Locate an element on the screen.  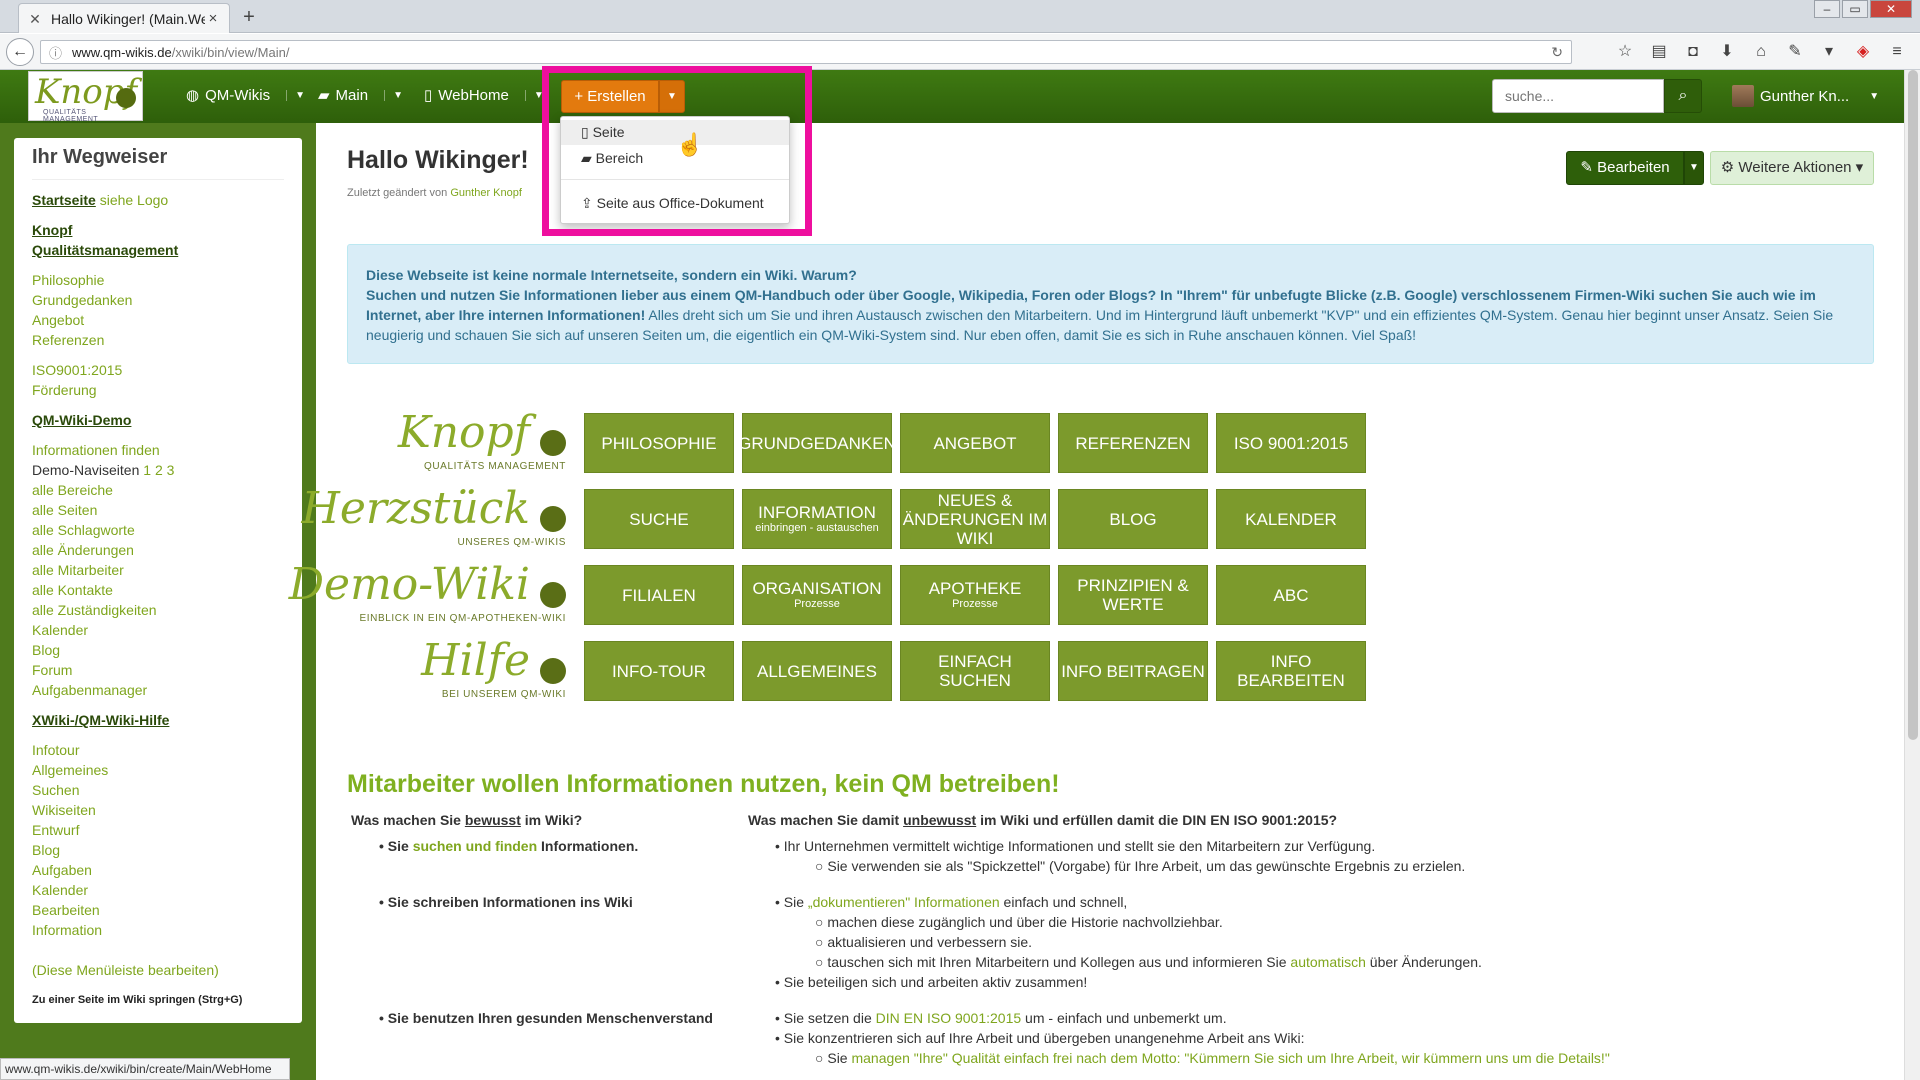
minimize-icon: – is located at coordinates (1827, 9).